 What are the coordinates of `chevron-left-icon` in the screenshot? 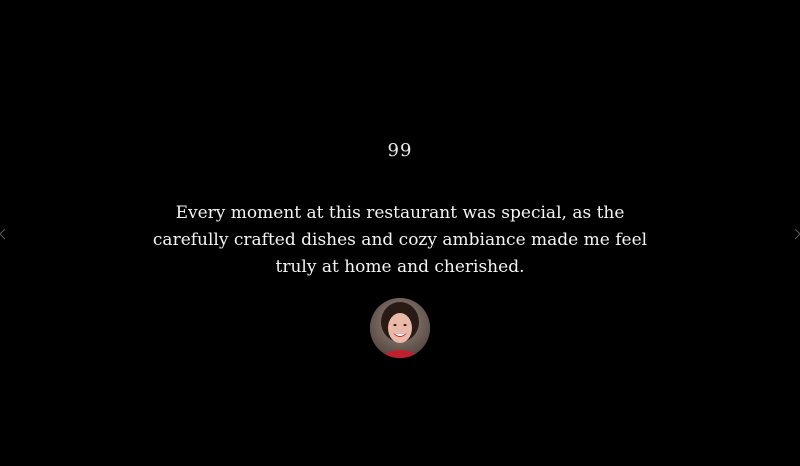 It's located at (3, 234).